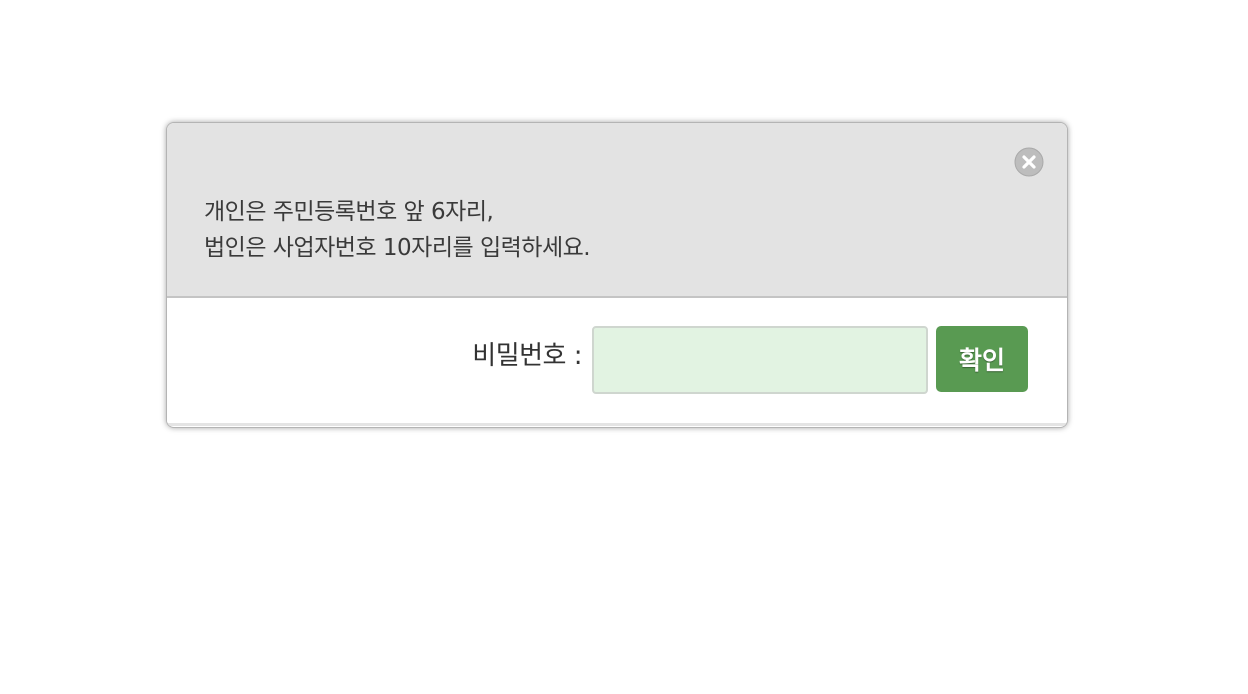 This screenshot has height=694, width=1248. I want to click on message-line-1: 개인은 주민등록번호 앞 6자리,, so click(349, 212).